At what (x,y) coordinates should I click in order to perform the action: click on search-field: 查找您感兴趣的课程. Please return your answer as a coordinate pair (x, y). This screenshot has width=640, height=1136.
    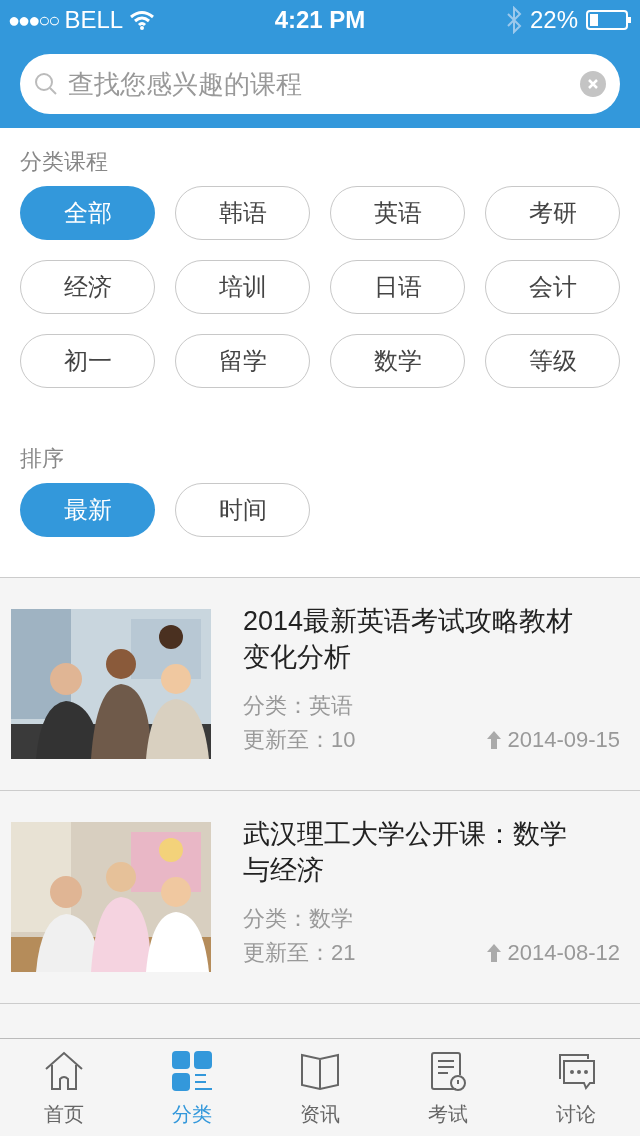
    Looking at the image, I should click on (320, 84).